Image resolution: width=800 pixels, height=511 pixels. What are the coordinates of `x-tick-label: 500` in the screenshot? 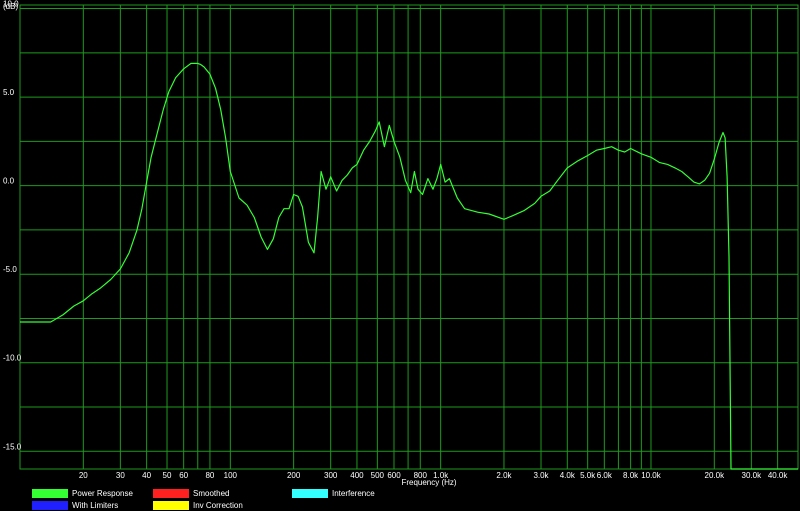 It's located at (378, 475).